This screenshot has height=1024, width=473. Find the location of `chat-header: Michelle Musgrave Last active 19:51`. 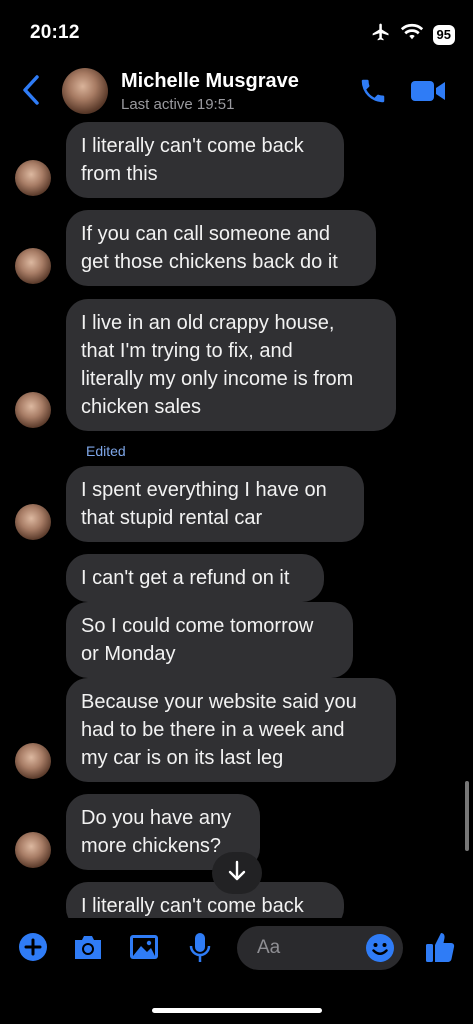

chat-header: Michelle Musgrave Last active 19:51 is located at coordinates (236, 91).